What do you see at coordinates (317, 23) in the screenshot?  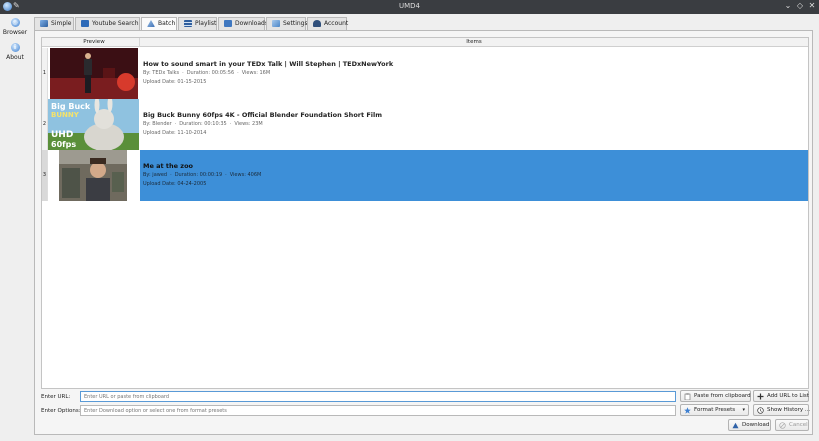 I see `account-icon` at bounding box center [317, 23].